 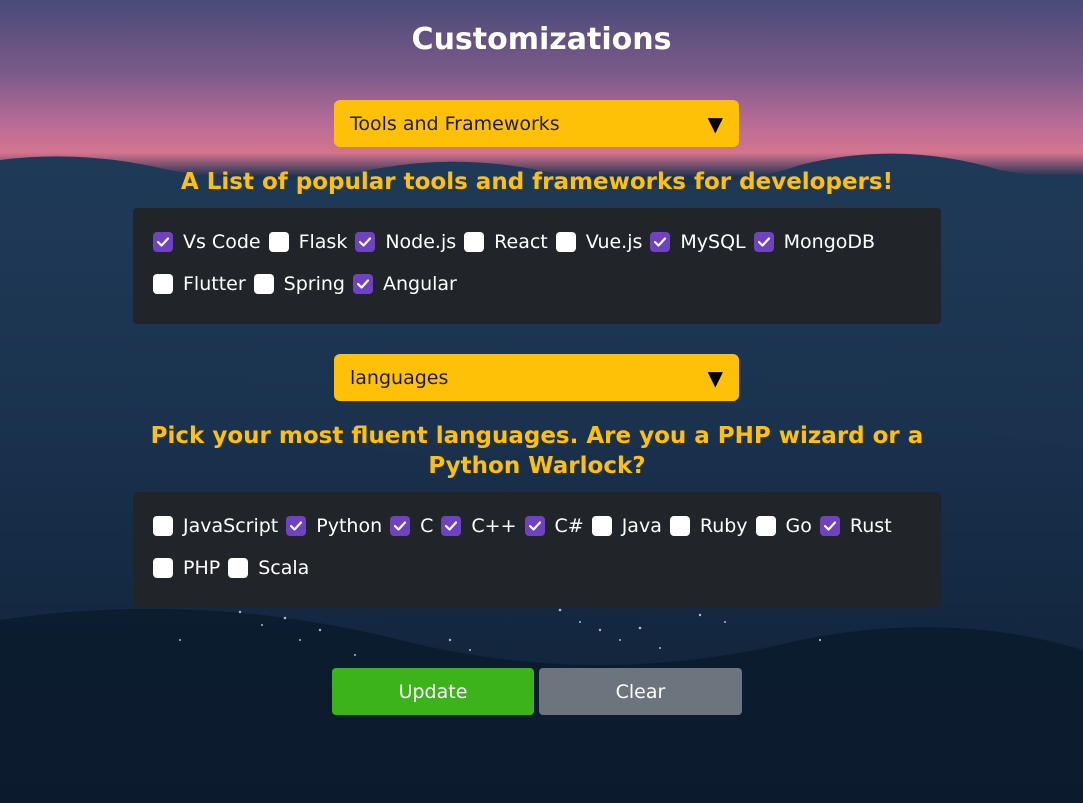 What do you see at coordinates (641, 526) in the screenshot?
I see `checkbox-label: Java` at bounding box center [641, 526].